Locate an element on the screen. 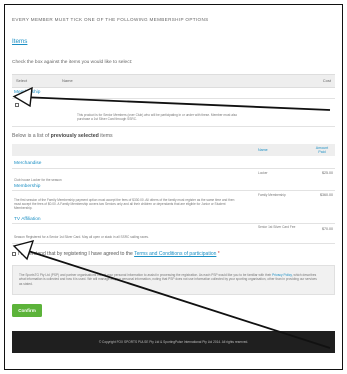 Image resolution: width=347 pixels, height=374 pixels. column-cost: Cost is located at coordinates (326, 80).